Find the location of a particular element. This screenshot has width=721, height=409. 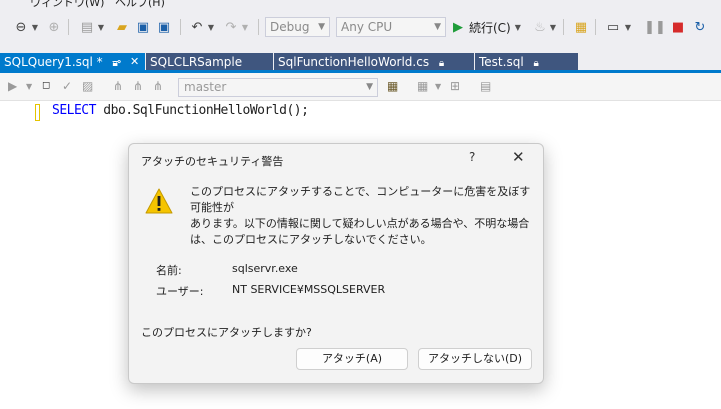

tab-label: SqlFunctionHelloWorld.cs is located at coordinates (354, 62).